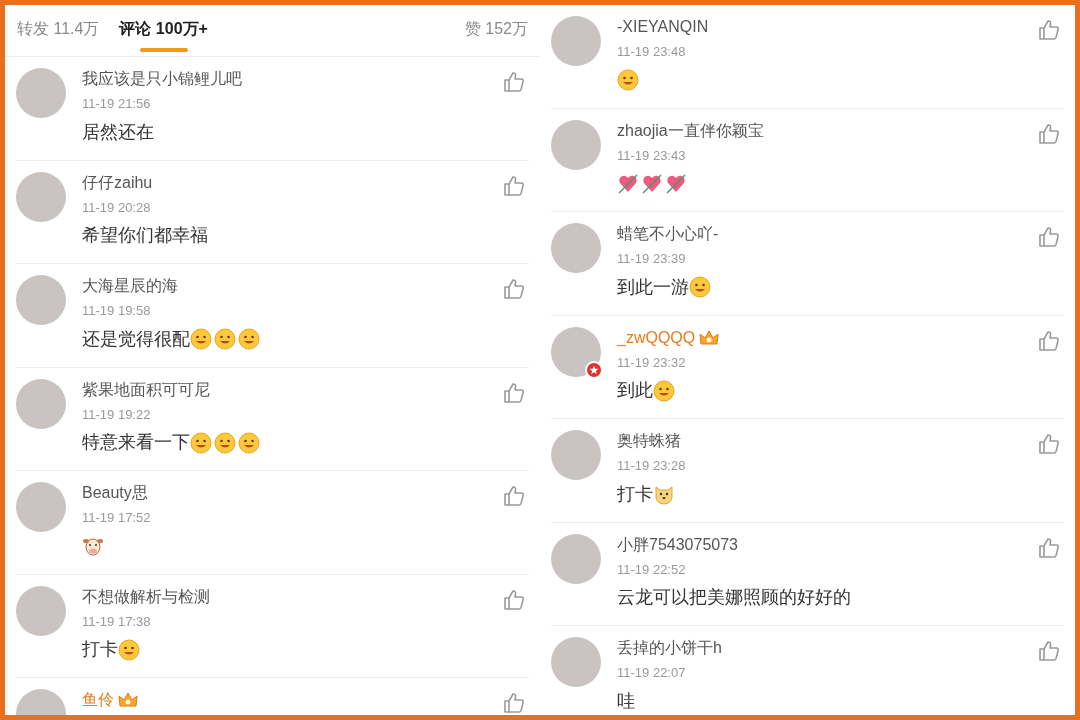 This screenshot has width=1080, height=720. Describe the element at coordinates (734, 597) in the screenshot. I see `comment-text: 云龙可以把美娜照顾的好好的` at that location.